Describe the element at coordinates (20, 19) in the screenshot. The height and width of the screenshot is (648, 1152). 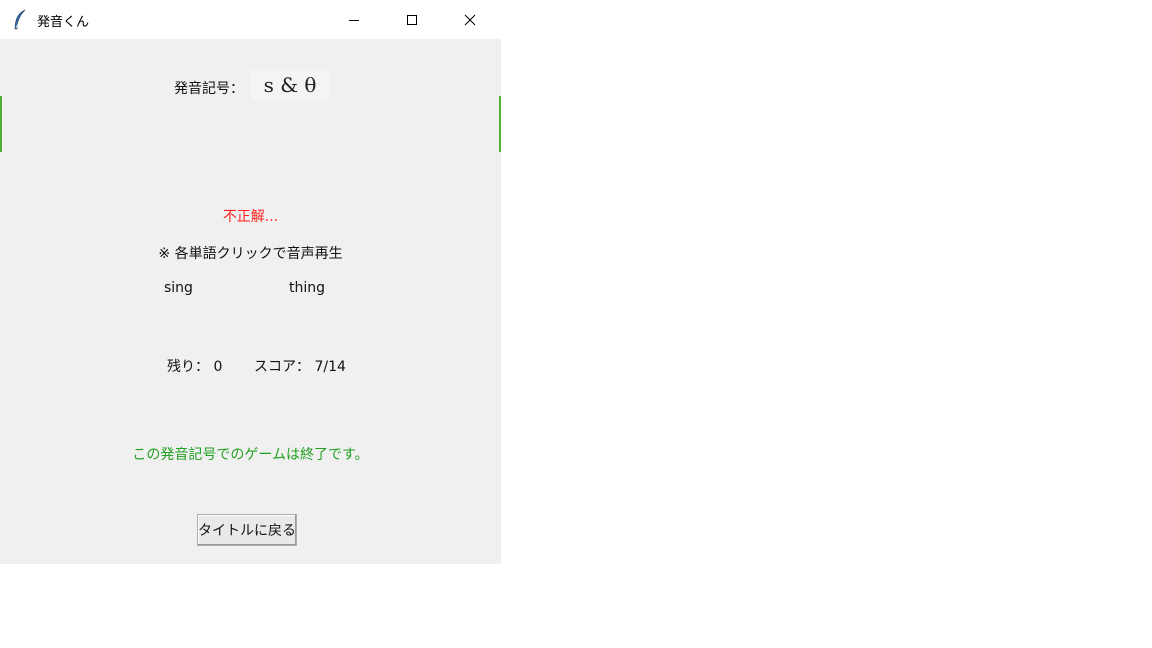
I see `feather-icon` at that location.